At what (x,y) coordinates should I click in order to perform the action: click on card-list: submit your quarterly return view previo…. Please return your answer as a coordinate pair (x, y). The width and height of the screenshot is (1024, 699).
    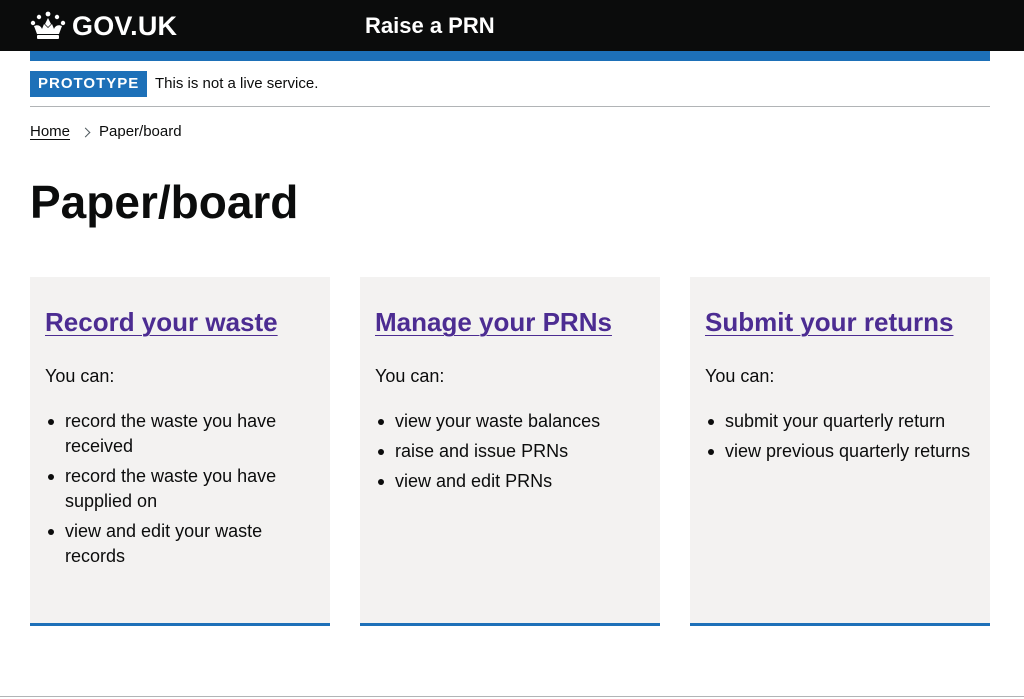
    Looking at the image, I should click on (840, 436).